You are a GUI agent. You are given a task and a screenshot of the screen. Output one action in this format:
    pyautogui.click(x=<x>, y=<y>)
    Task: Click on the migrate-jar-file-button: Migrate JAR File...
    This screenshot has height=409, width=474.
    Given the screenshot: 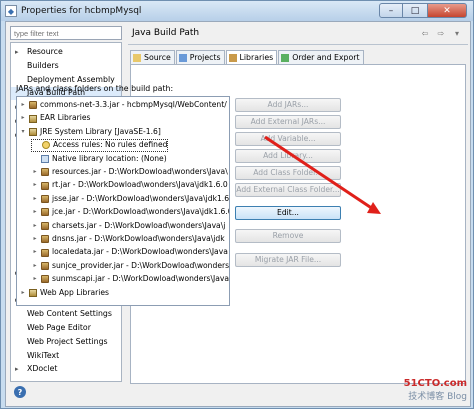 What is the action you would take?
    pyautogui.click(x=288, y=260)
    